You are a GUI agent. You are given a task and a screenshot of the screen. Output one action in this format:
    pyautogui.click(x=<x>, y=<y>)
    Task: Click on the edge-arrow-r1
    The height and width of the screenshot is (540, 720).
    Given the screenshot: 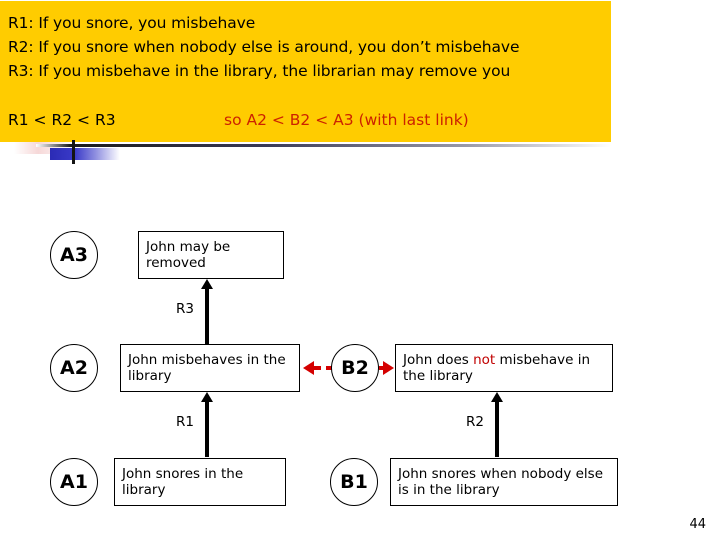 What is the action you would take?
    pyautogui.click(x=207, y=429)
    